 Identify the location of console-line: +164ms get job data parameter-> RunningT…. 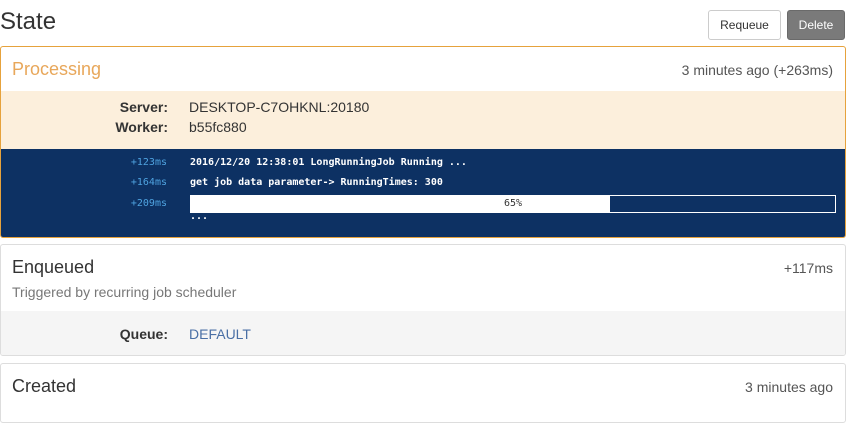
(423, 183).